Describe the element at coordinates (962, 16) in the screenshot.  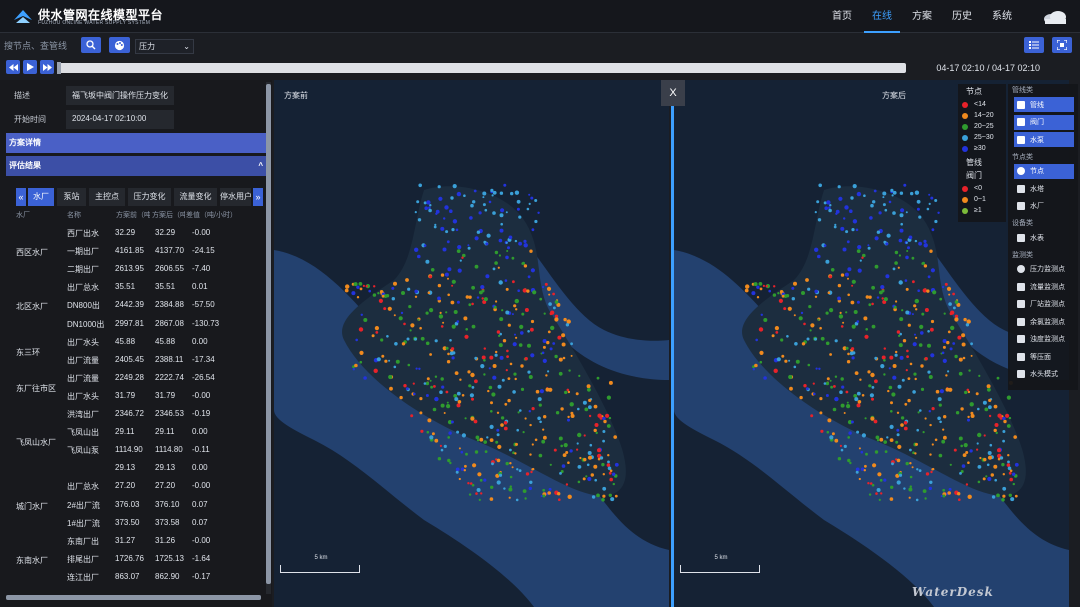
I see `nav-item-3: 历史` at that location.